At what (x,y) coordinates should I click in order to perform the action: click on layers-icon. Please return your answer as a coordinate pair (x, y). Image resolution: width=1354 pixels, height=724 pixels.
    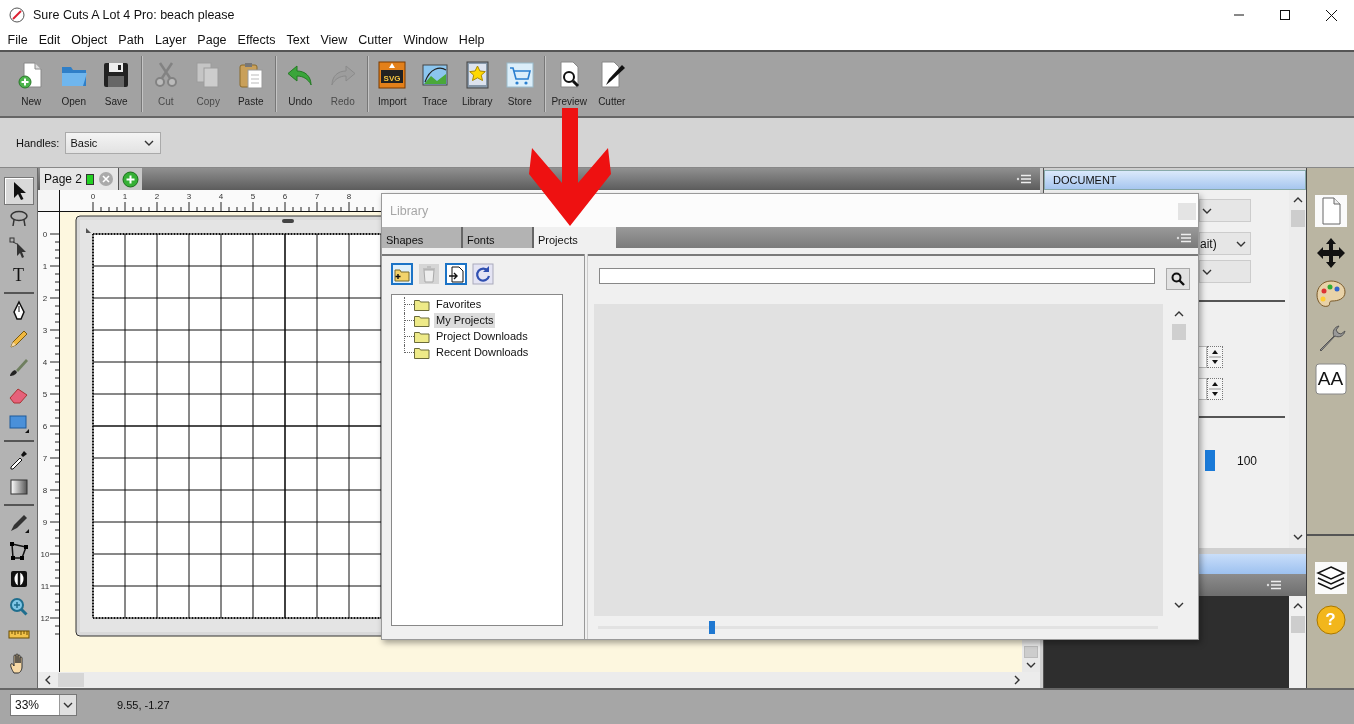
    Looking at the image, I should click on (1330, 578).